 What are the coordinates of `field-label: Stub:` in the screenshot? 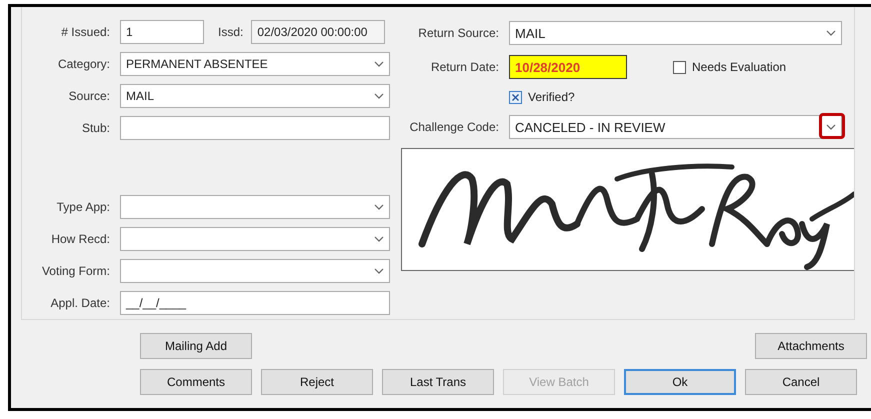 It's located at (95, 128).